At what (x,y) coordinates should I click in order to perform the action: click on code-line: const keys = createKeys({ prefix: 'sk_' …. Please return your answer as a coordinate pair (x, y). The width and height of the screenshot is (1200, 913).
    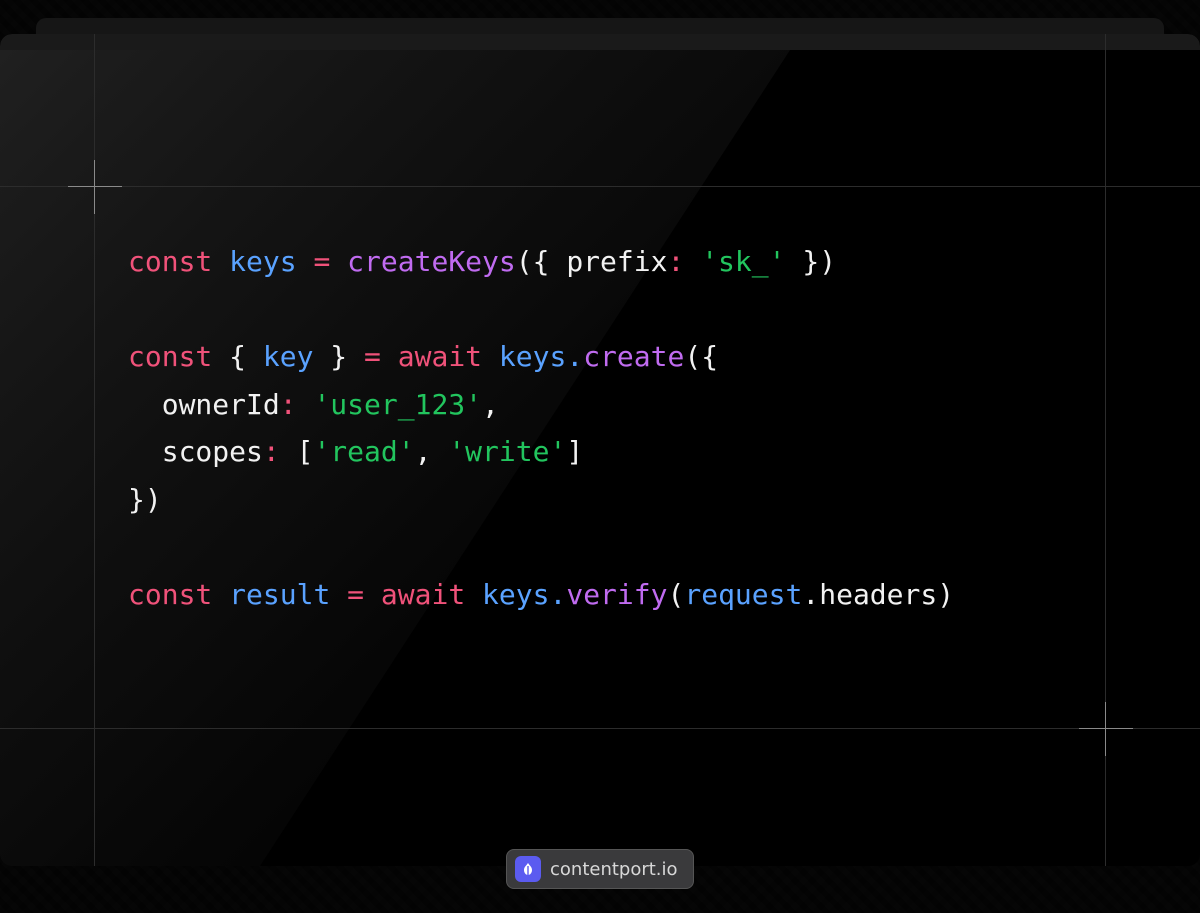
    Looking at the image, I should click on (541, 262).